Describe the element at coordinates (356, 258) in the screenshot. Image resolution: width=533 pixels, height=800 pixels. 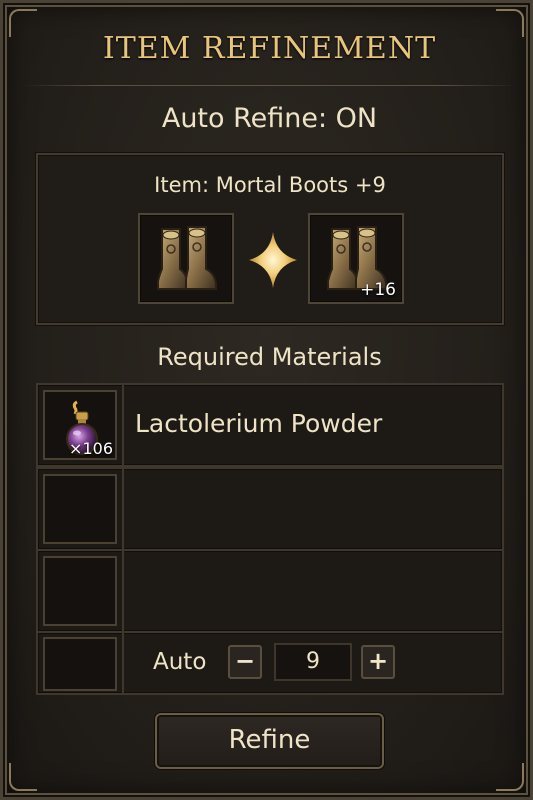
I see `result-item-slot: +16` at that location.